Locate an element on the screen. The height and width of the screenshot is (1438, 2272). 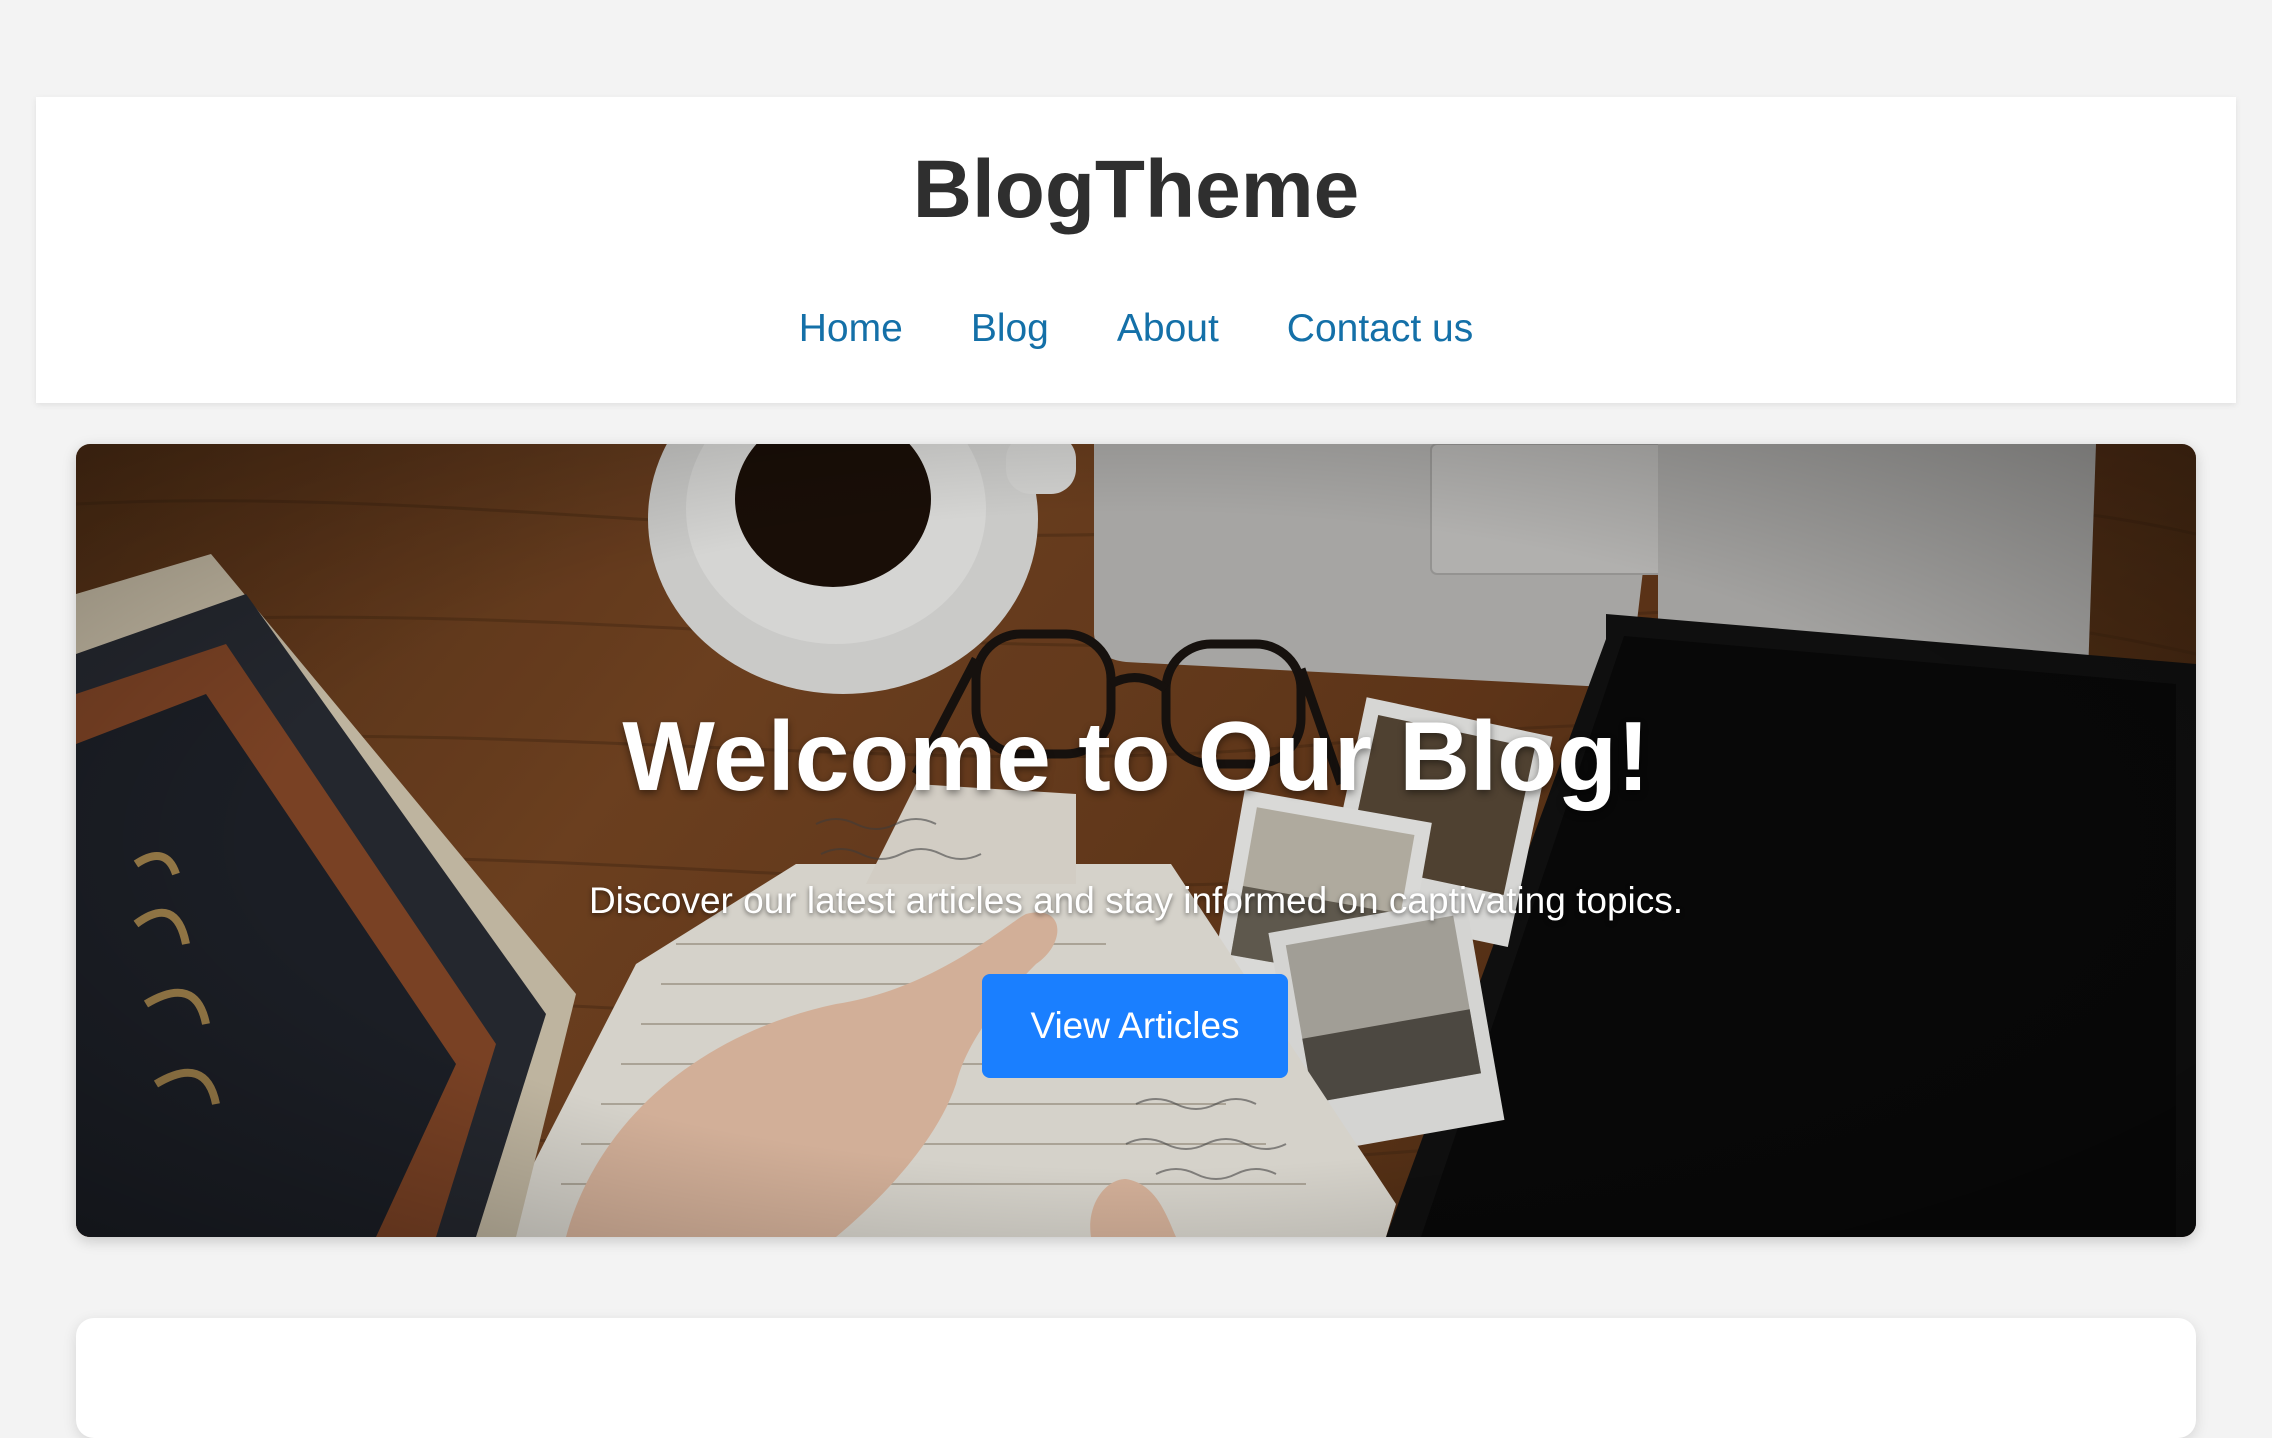
nav-link-contact: Contact us is located at coordinates (1380, 328).